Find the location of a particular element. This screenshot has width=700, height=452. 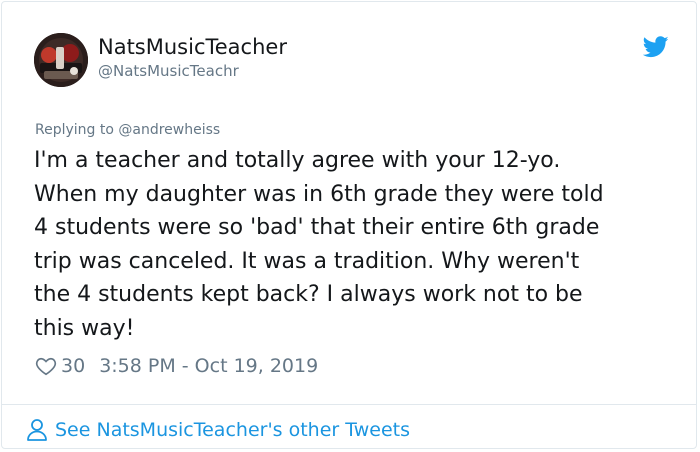

tweet-meta: 30 3:58 PM - Oct 19, 2019 is located at coordinates (176, 366).